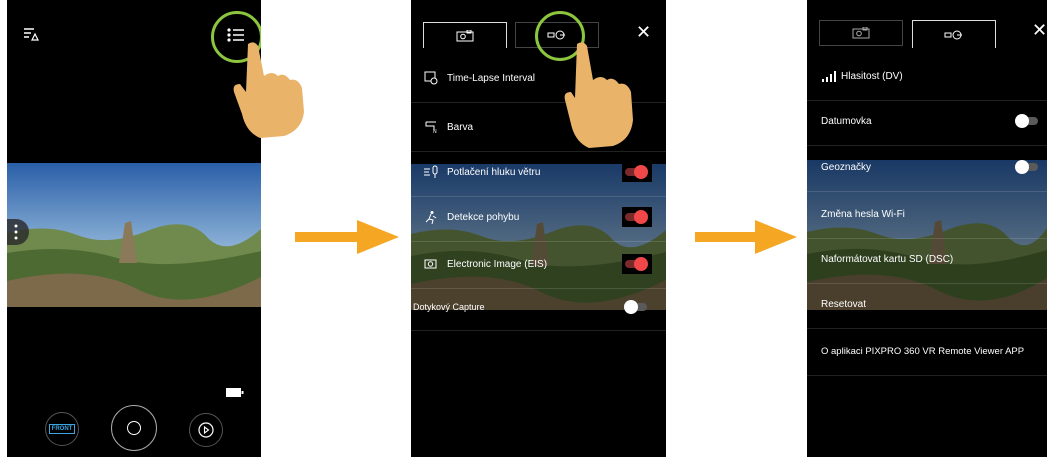 Image resolution: width=1048 pixels, height=457 pixels. What do you see at coordinates (863, 214) in the screenshot?
I see `row-label: Změna hesla Wi-Fi` at bounding box center [863, 214].